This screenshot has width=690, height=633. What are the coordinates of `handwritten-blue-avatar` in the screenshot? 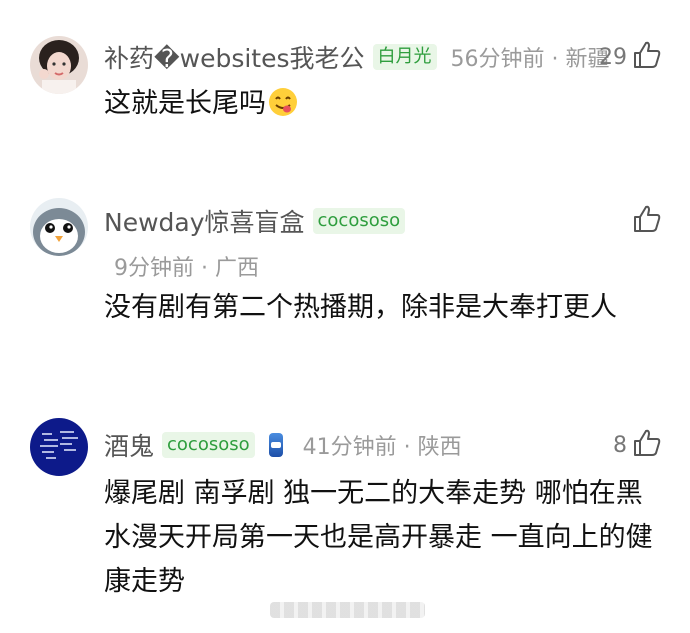 It's located at (59, 447).